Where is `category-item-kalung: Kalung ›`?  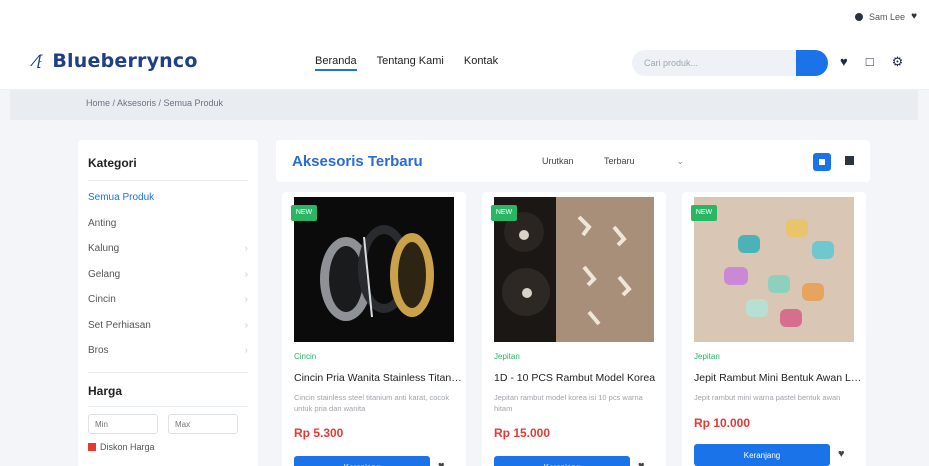
category-item-kalung: Kalung › is located at coordinates (168, 256).